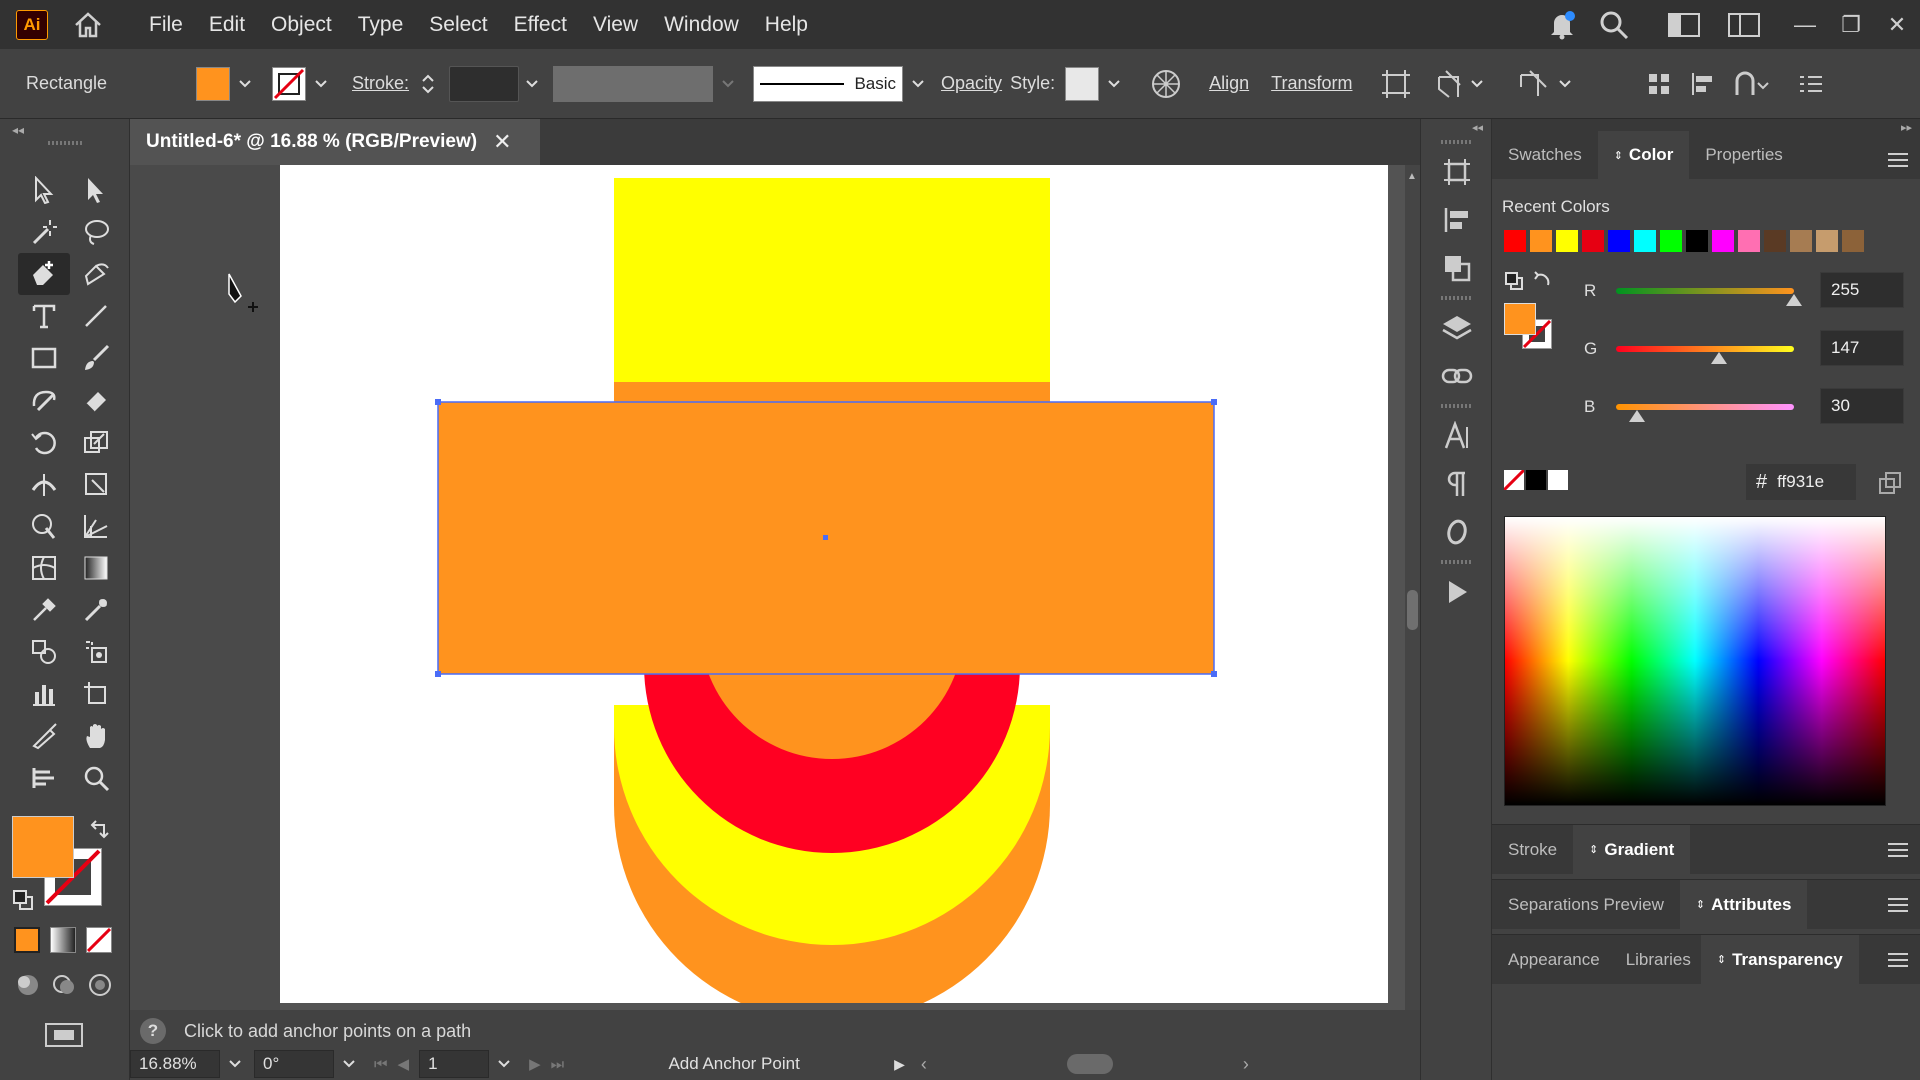 Image resolution: width=1920 pixels, height=1080 pixels. Describe the element at coordinates (532, 84) in the screenshot. I see `stroke-weight-dropdown-icon` at that location.